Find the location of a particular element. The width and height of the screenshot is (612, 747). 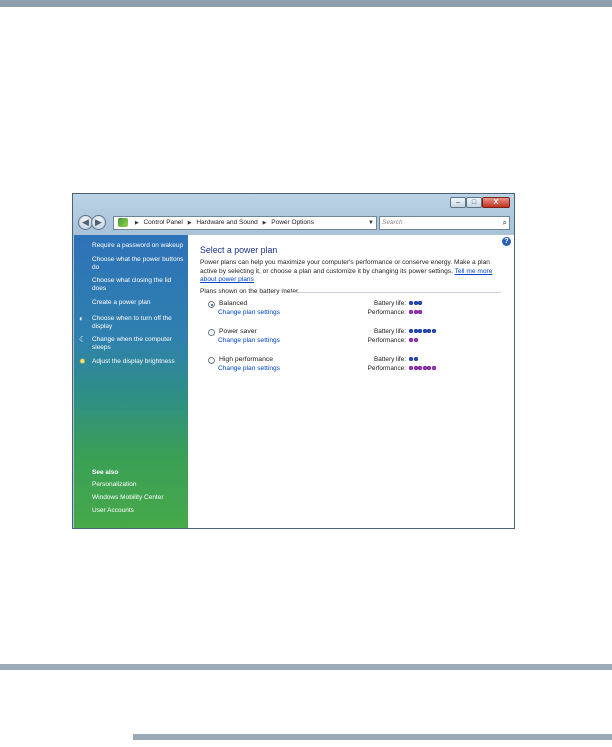

moon-icon: ☾ is located at coordinates (83, 339).